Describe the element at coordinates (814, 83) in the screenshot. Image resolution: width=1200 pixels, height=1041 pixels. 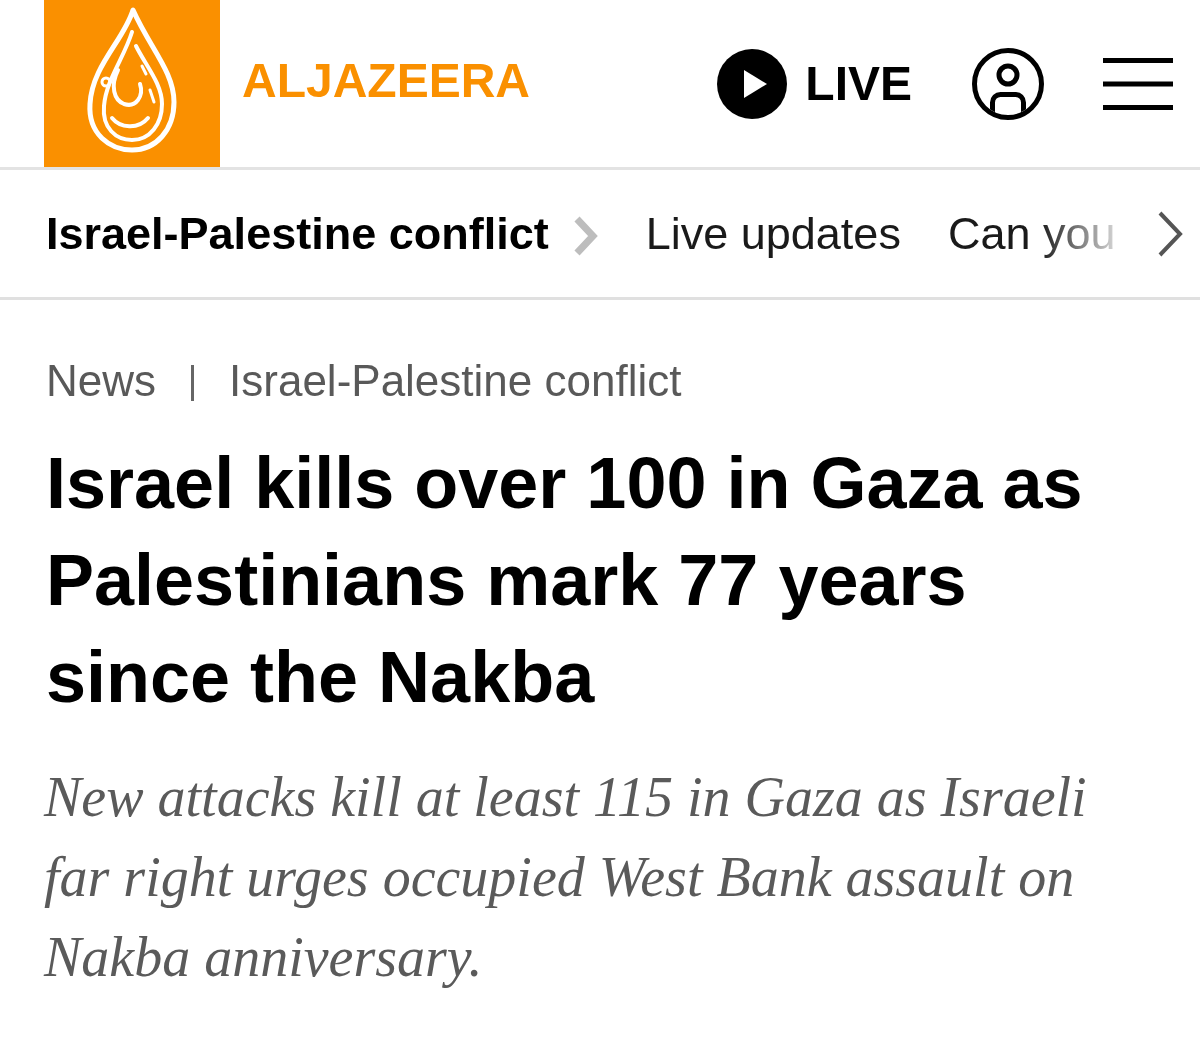
I see `live-button: LIVE` at that location.